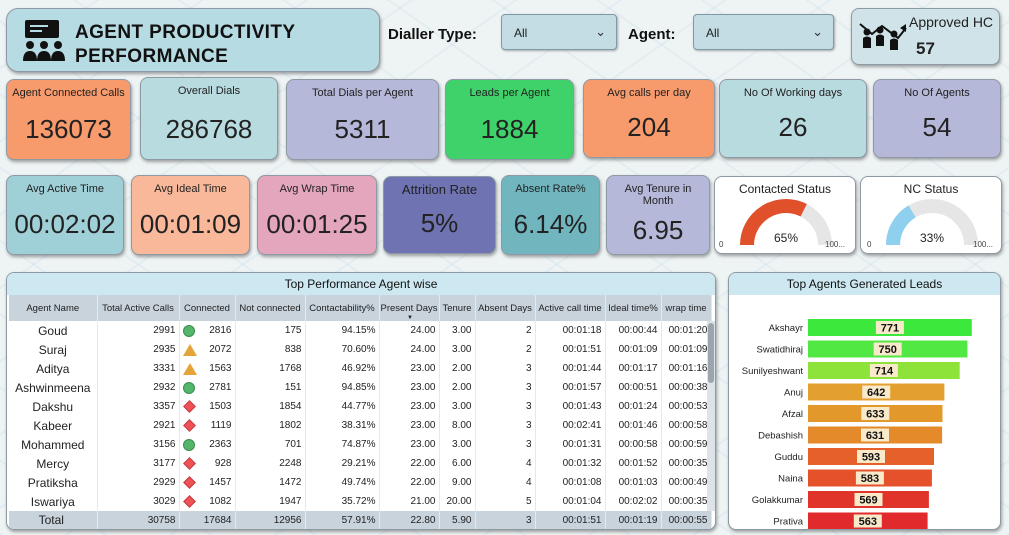 This screenshot has width=1009, height=535. I want to click on bar-category-label: Debashish, so click(780, 436).